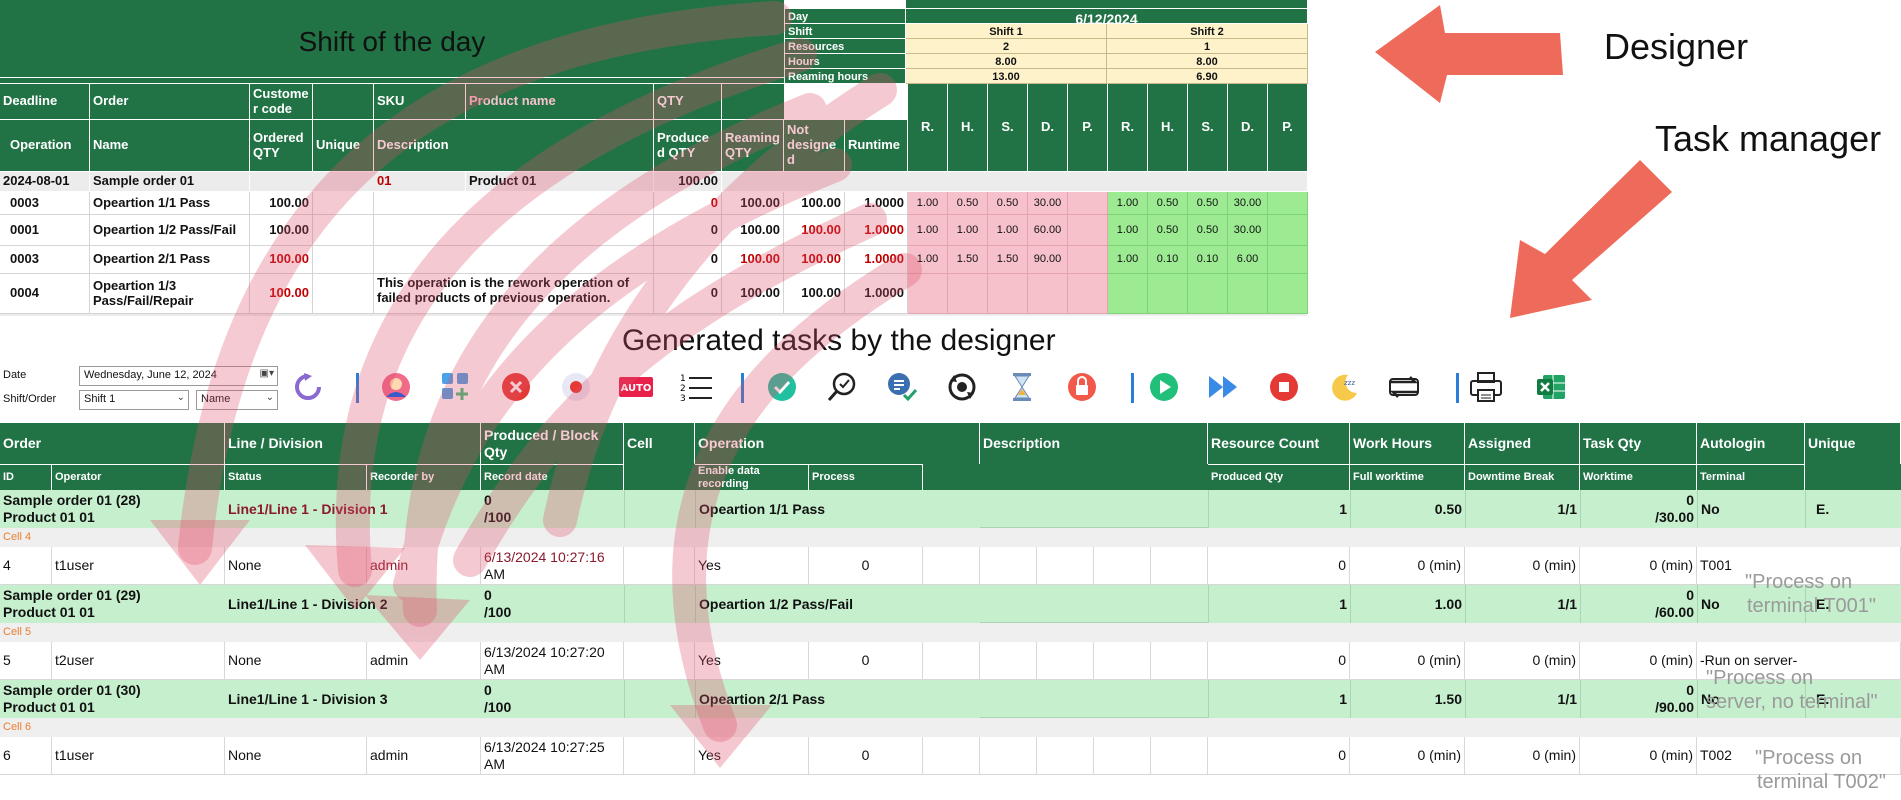 This screenshot has height=800, width=1901. Describe the element at coordinates (837, 443) in the screenshot. I see `grid-header-cell: Operation` at that location.